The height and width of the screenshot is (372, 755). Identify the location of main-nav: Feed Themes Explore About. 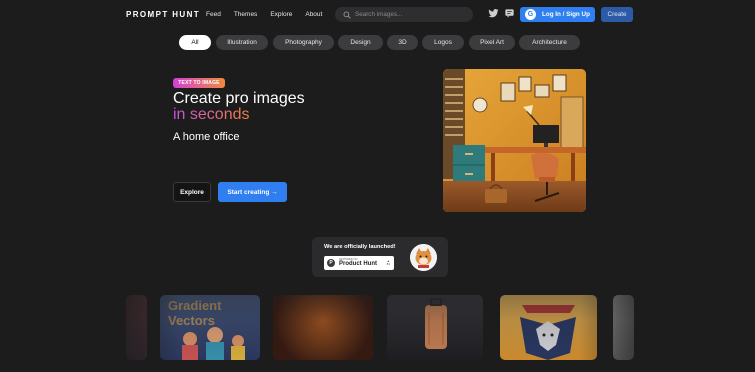
(270, 14).